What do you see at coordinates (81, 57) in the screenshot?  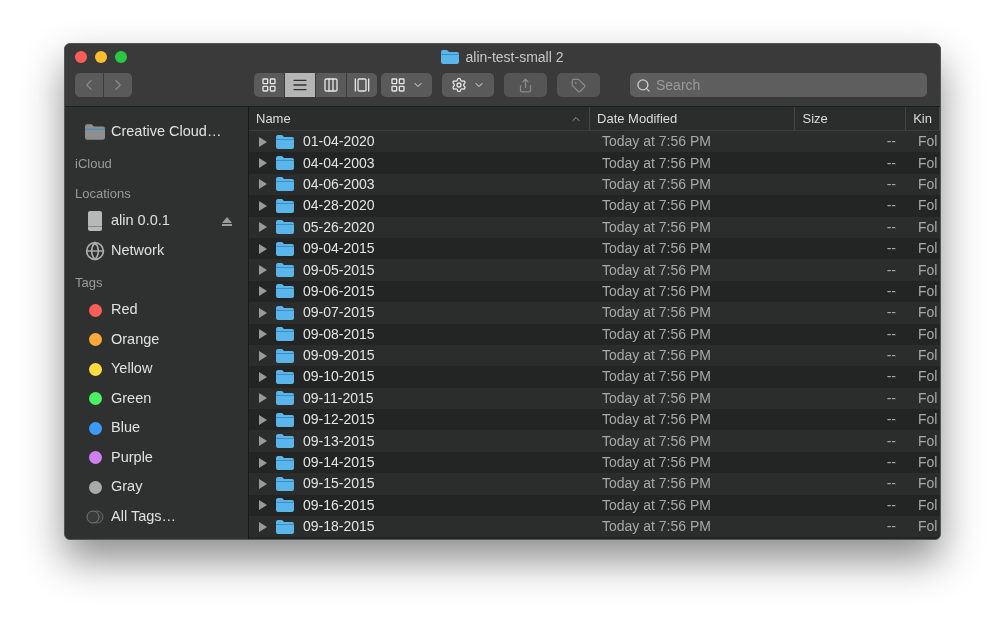 I see `close-button` at bounding box center [81, 57].